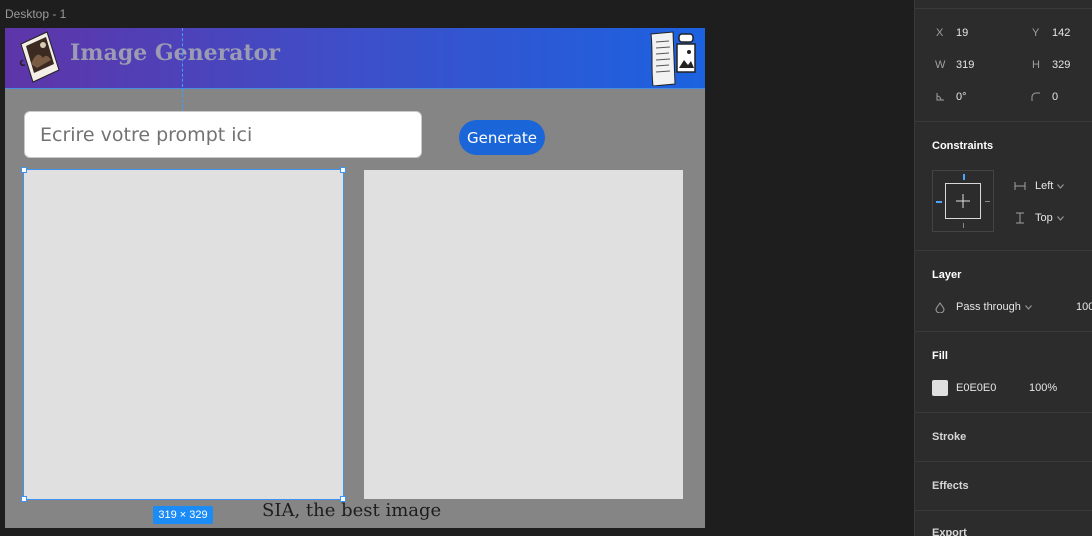 This screenshot has width=1092, height=536. What do you see at coordinates (502, 137) in the screenshot?
I see `generate-button: Generate` at bounding box center [502, 137].